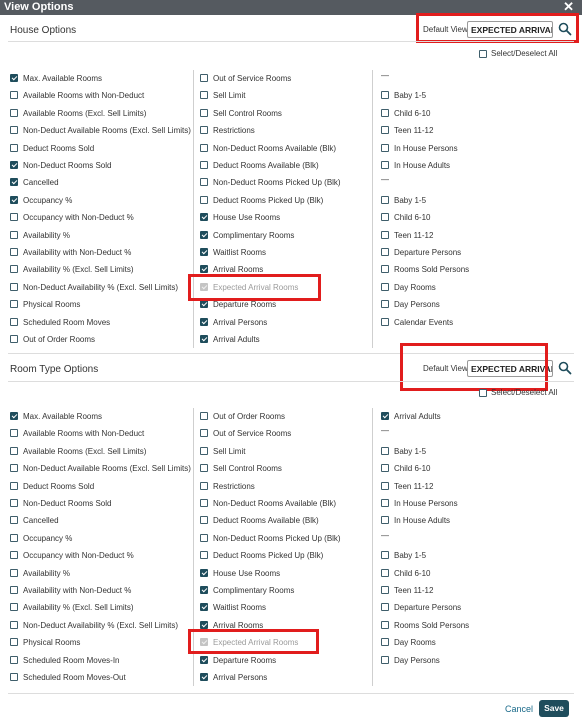 Image resolution: width=582 pixels, height=720 pixels. What do you see at coordinates (428, 608) in the screenshot?
I see `option-label: Departure Persons` at bounding box center [428, 608].